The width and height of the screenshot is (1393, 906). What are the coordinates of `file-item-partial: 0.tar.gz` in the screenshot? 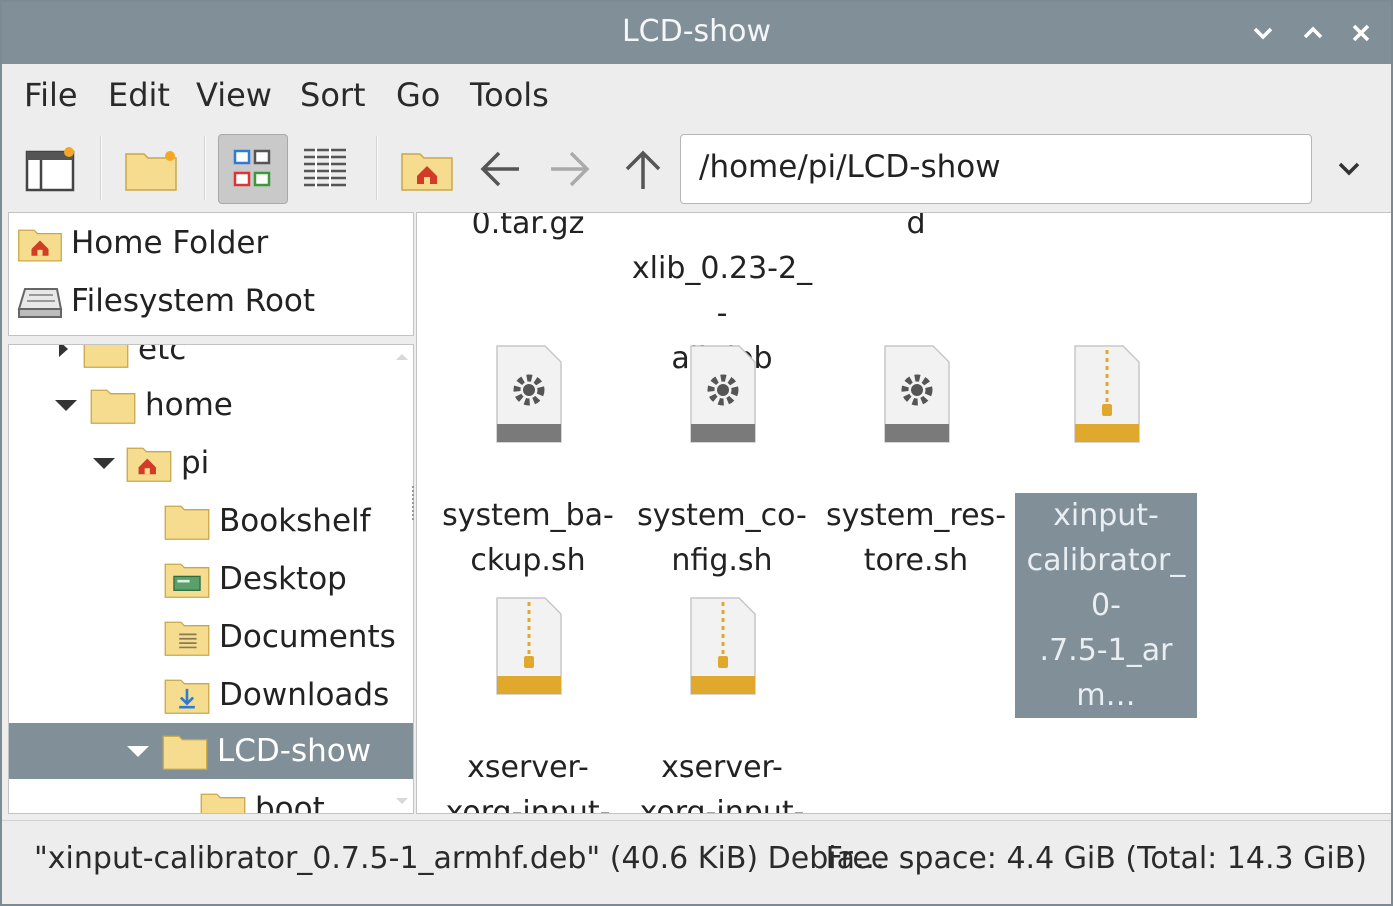 It's located at (528, 229).